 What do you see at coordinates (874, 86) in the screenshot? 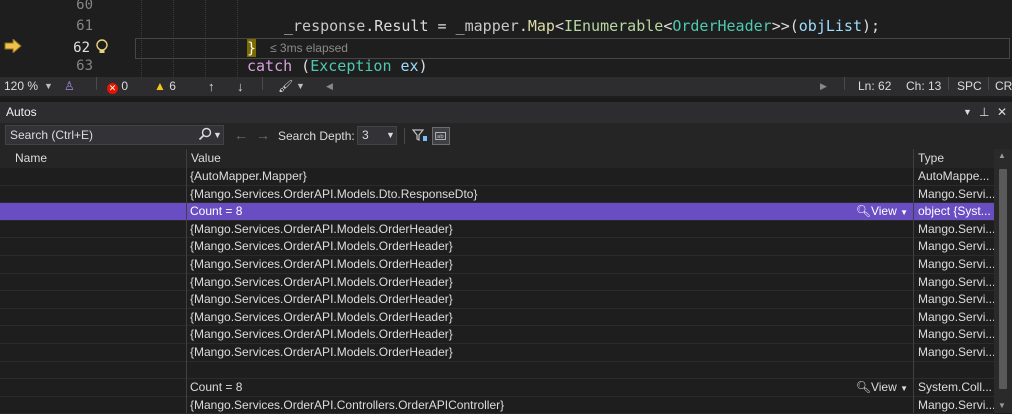
I see `line-indicator: Ln: 62` at bounding box center [874, 86].